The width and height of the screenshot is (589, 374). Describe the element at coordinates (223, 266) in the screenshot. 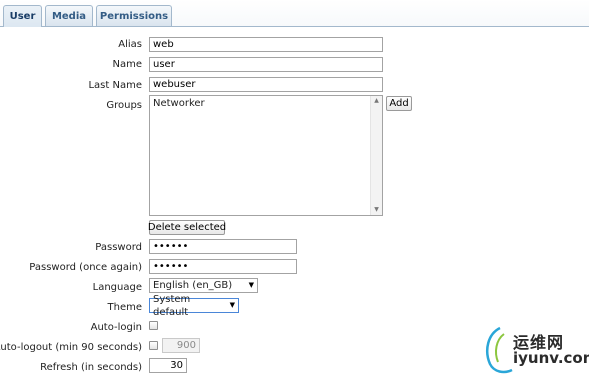

I see `password-again-input: ••••••` at that location.